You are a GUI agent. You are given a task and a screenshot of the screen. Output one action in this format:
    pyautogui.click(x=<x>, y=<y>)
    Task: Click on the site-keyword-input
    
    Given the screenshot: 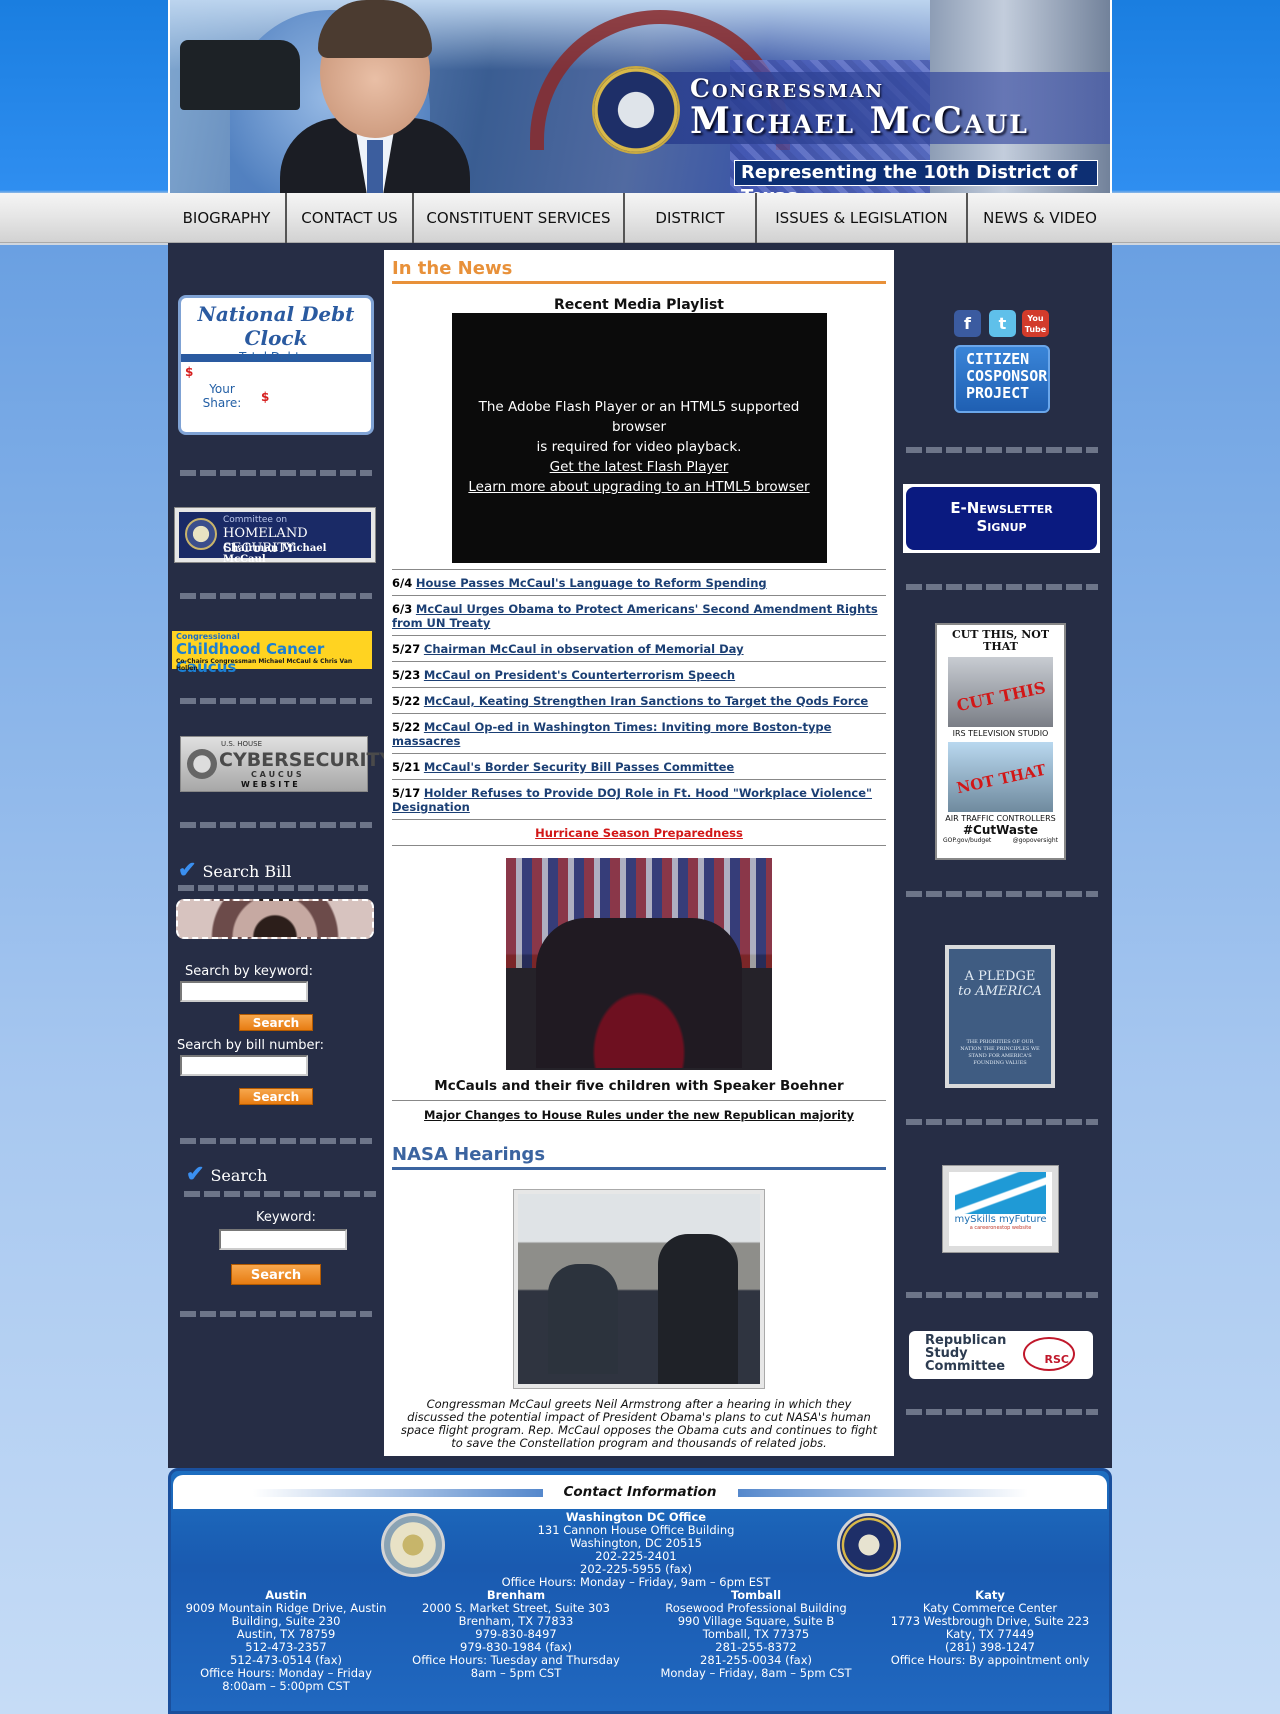 What is the action you would take?
    pyautogui.click(x=283, y=1239)
    